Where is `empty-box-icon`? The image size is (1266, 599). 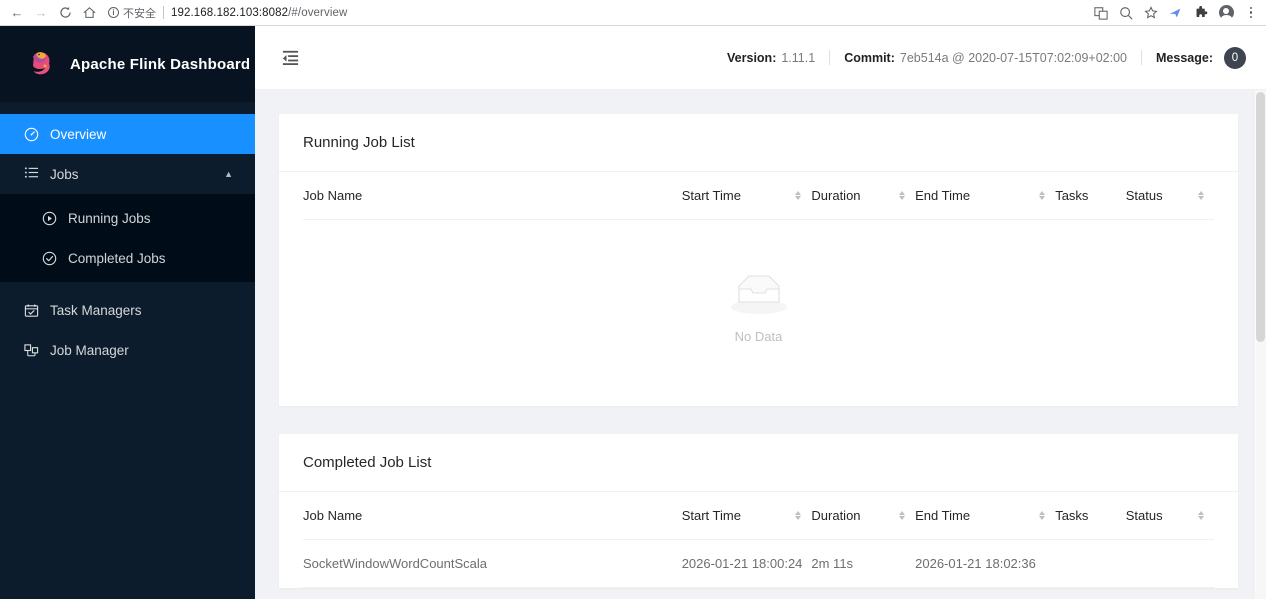 empty-box-icon is located at coordinates (759, 297).